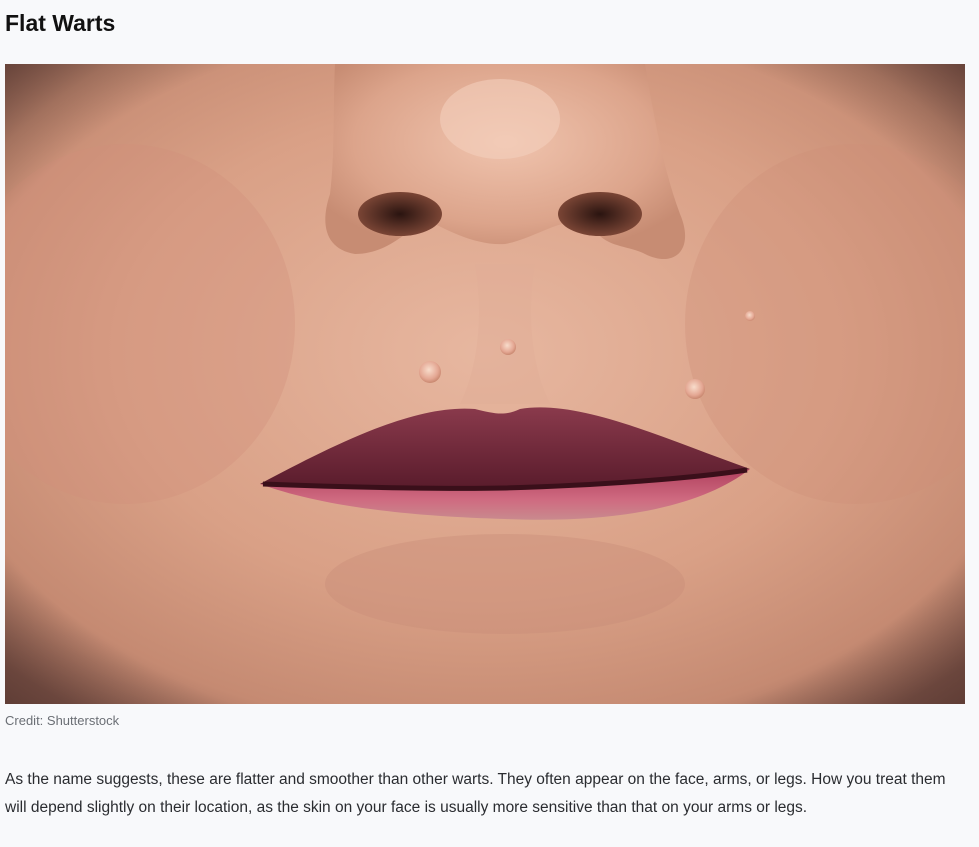 The width and height of the screenshot is (979, 847). What do you see at coordinates (62, 720) in the screenshot?
I see `image-credit: Credit: Shutterstock` at bounding box center [62, 720].